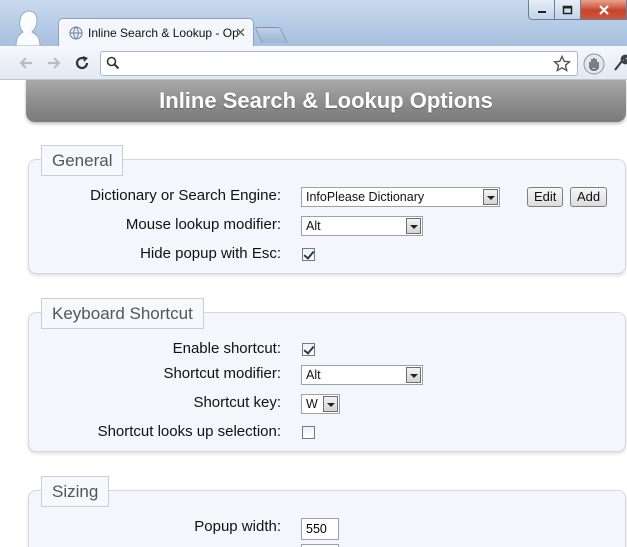  What do you see at coordinates (327, 511) in the screenshot?
I see `sizing-section: Sizing Popup width: 550` at bounding box center [327, 511].